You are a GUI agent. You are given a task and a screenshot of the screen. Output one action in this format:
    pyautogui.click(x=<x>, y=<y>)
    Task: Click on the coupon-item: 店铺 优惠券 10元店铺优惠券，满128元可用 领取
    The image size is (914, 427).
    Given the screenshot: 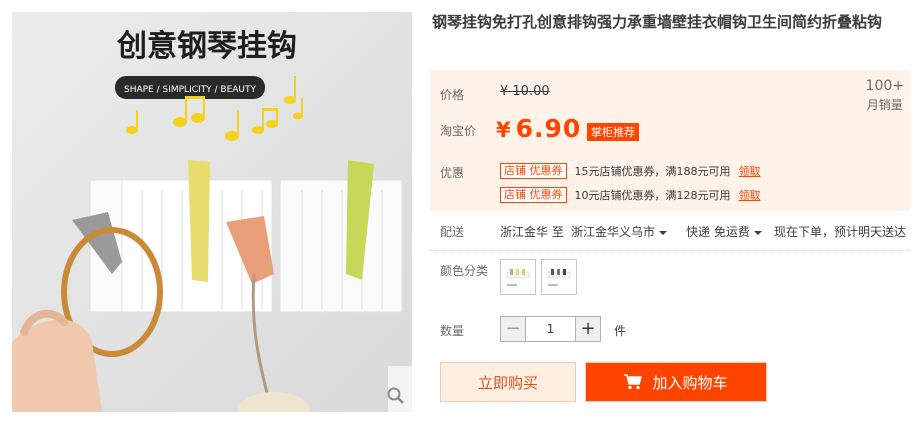 What is the action you would take?
    pyautogui.click(x=630, y=195)
    